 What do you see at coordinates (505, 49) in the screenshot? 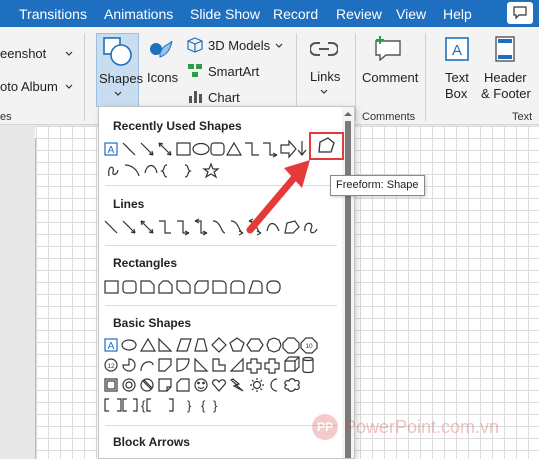
I see `header-footer-icon` at bounding box center [505, 49].